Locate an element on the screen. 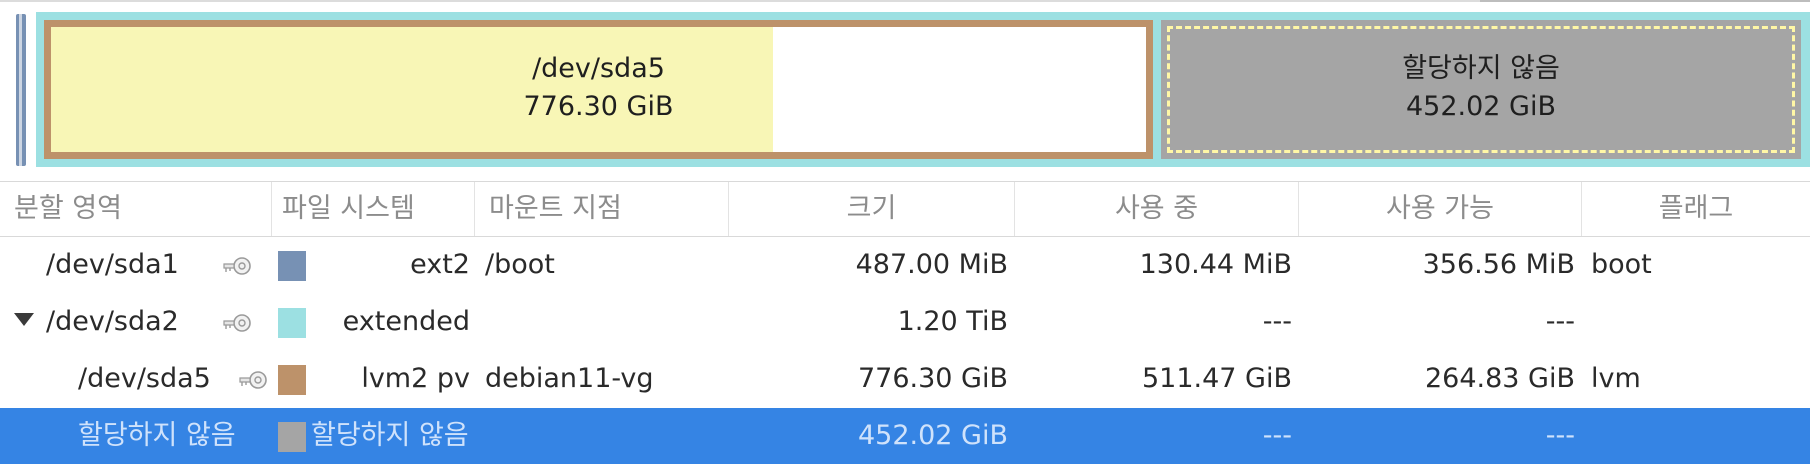 This screenshot has width=1810, height=469. partition-name: /dev/sda2 is located at coordinates (112, 321).